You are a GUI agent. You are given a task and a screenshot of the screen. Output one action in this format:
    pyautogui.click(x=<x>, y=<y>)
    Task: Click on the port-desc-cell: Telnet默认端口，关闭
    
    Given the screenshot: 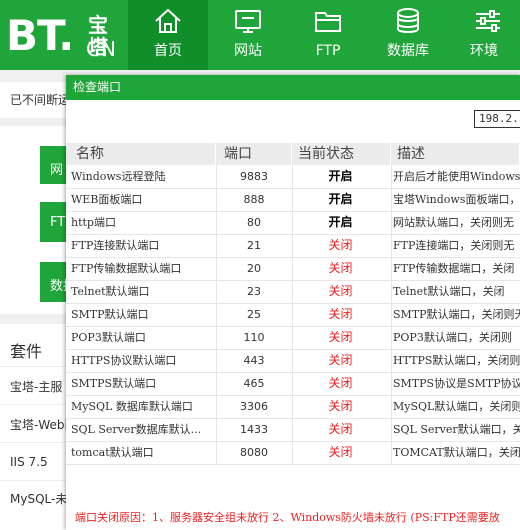 What is the action you would take?
    pyautogui.click(x=449, y=291)
    